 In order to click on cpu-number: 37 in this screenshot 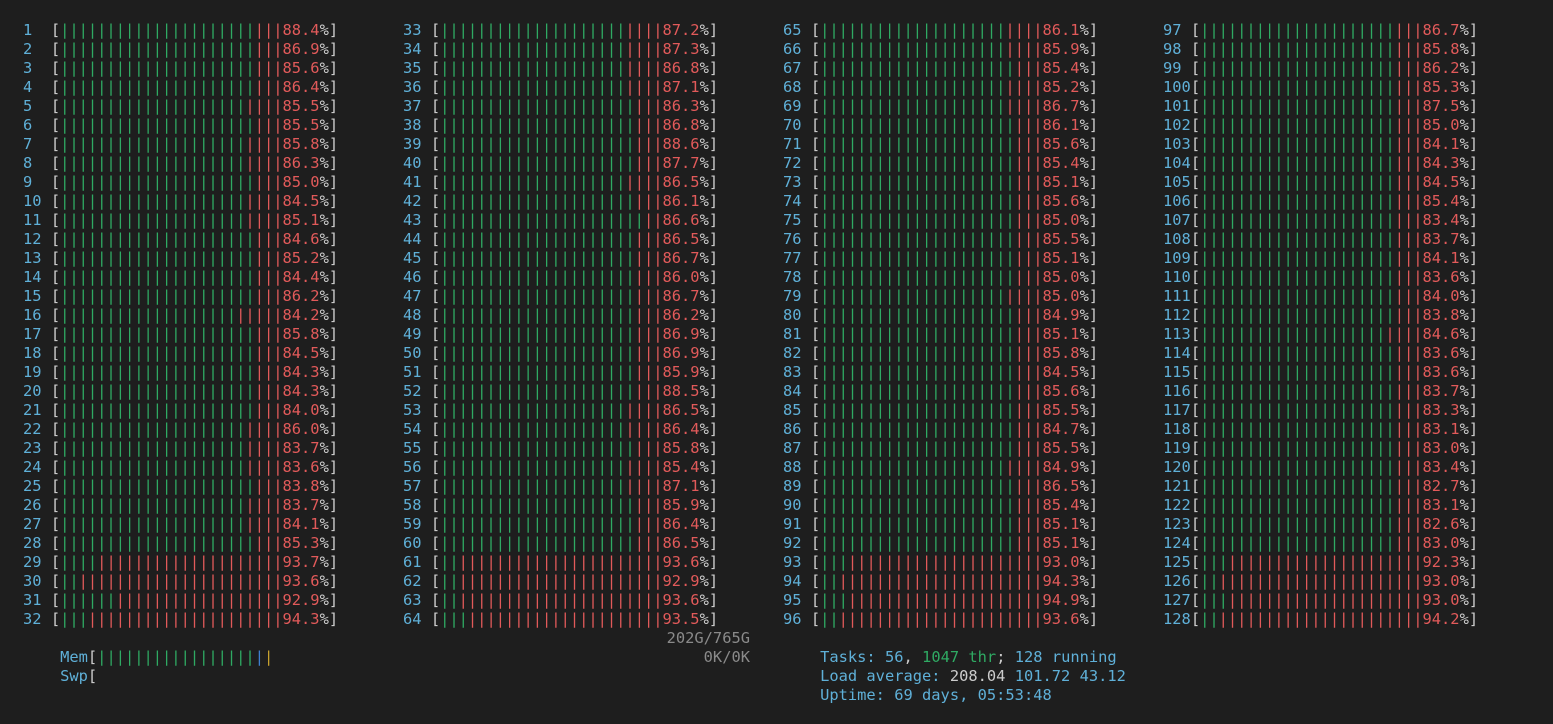, I will do `click(417, 106)`.